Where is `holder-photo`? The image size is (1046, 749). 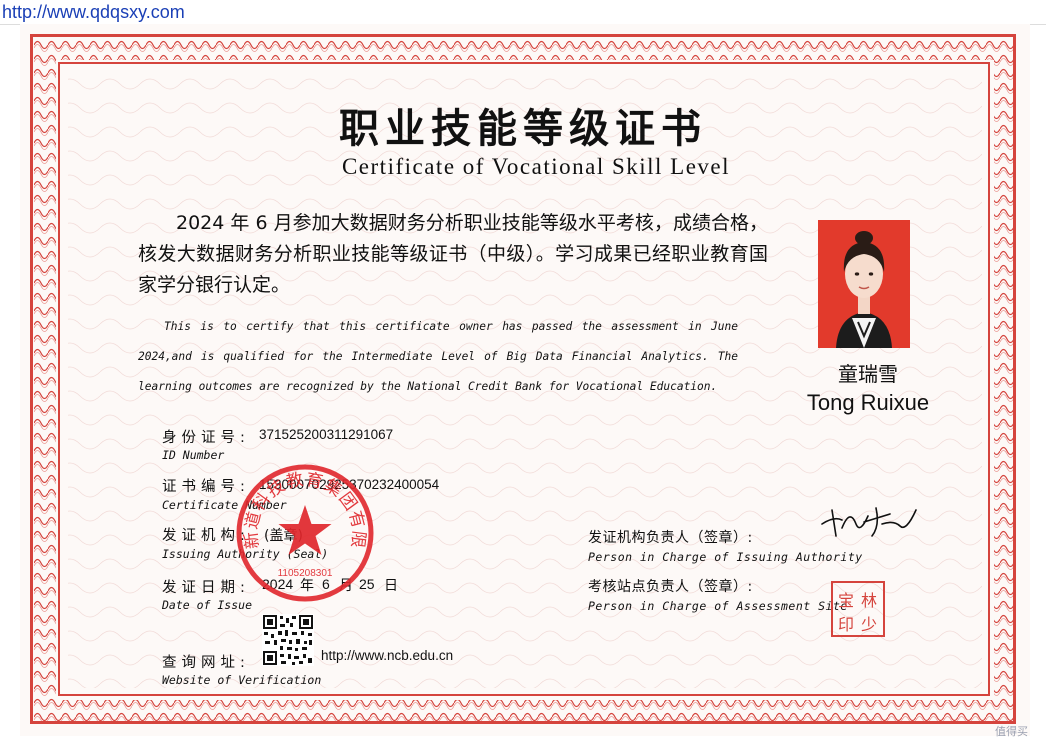 holder-photo is located at coordinates (864, 284).